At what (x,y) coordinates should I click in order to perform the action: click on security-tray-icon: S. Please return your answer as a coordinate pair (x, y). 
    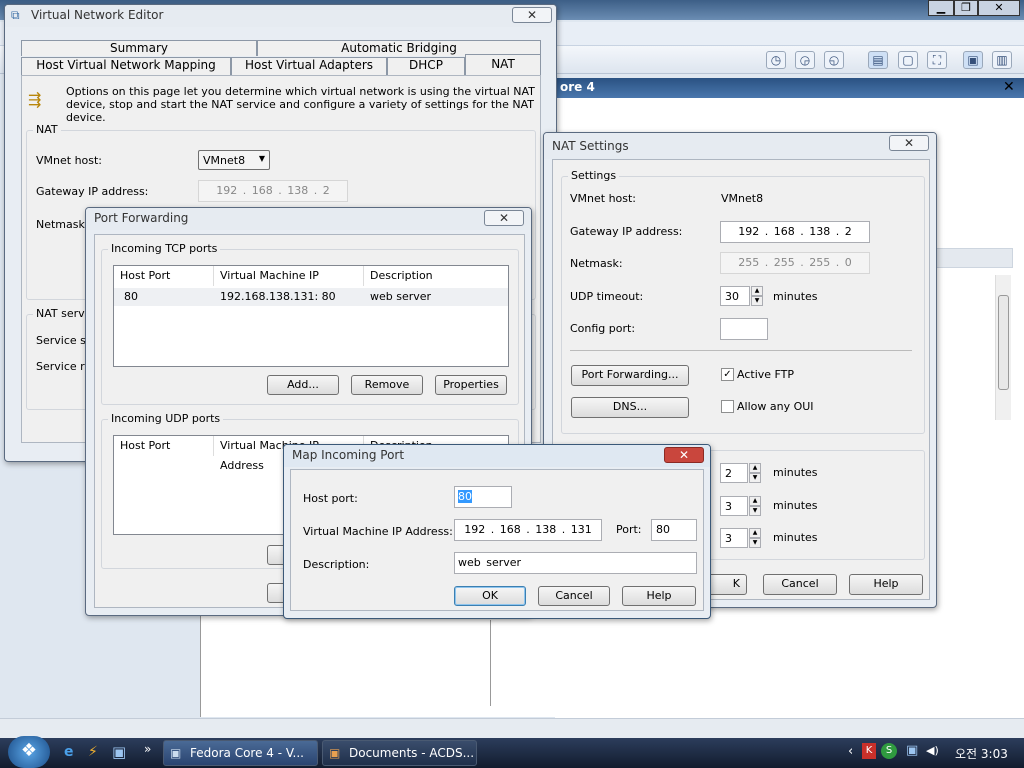
    Looking at the image, I should click on (889, 751).